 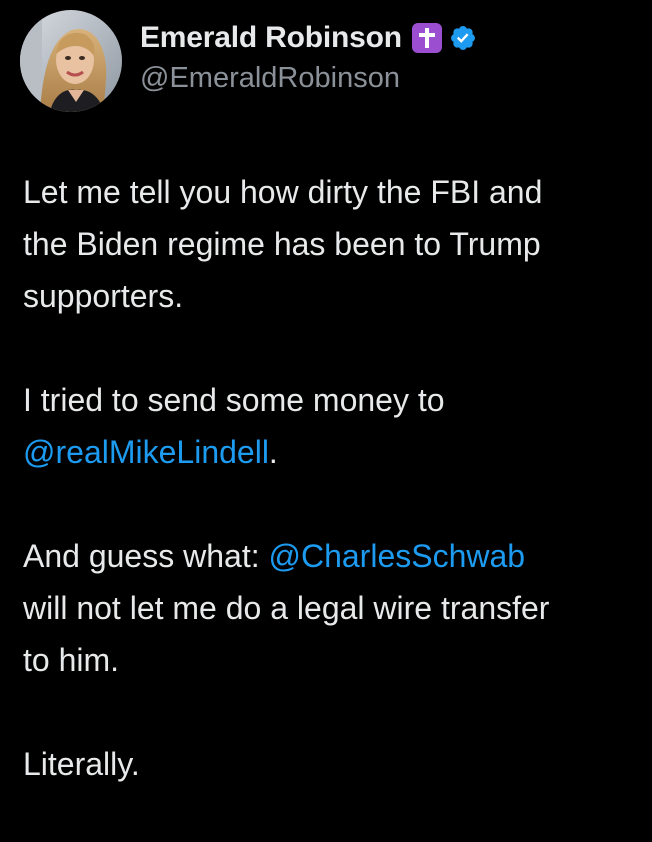 I want to click on tweet-line: @realMikeLindell., so click(x=335, y=452).